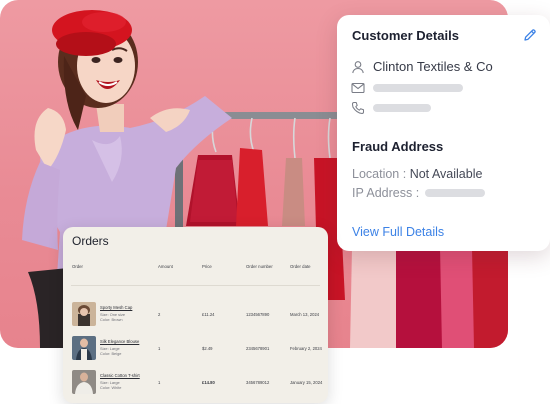  What do you see at coordinates (418, 88) in the screenshot?
I see `email-placeholder` at bounding box center [418, 88].